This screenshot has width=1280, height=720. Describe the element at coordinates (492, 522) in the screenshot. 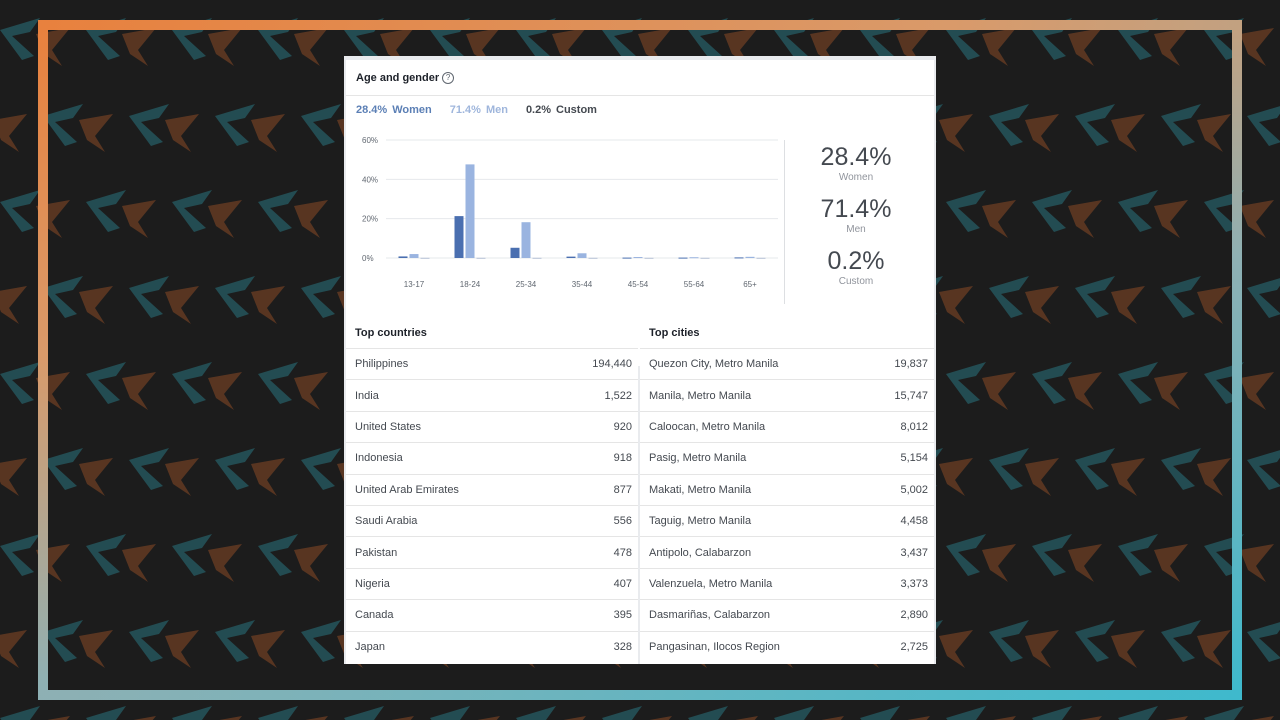

I see `table-row: Saudi Arabia 556` at that location.